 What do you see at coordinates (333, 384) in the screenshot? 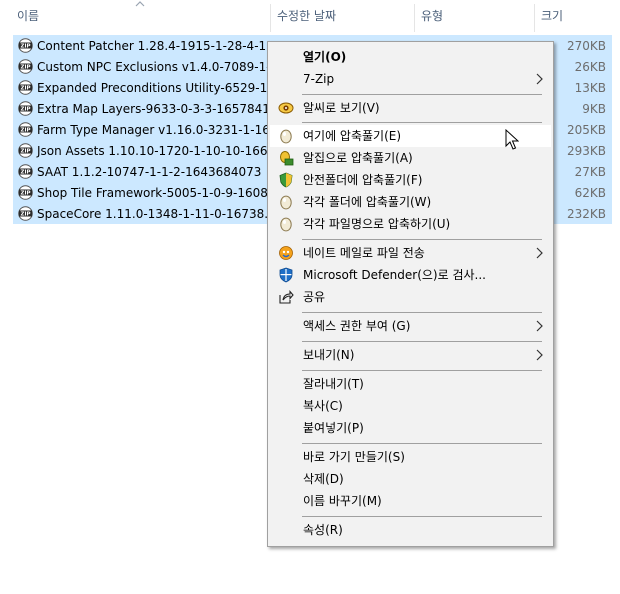
I see `menu-item-label: 잘라내기(T)` at bounding box center [333, 384].